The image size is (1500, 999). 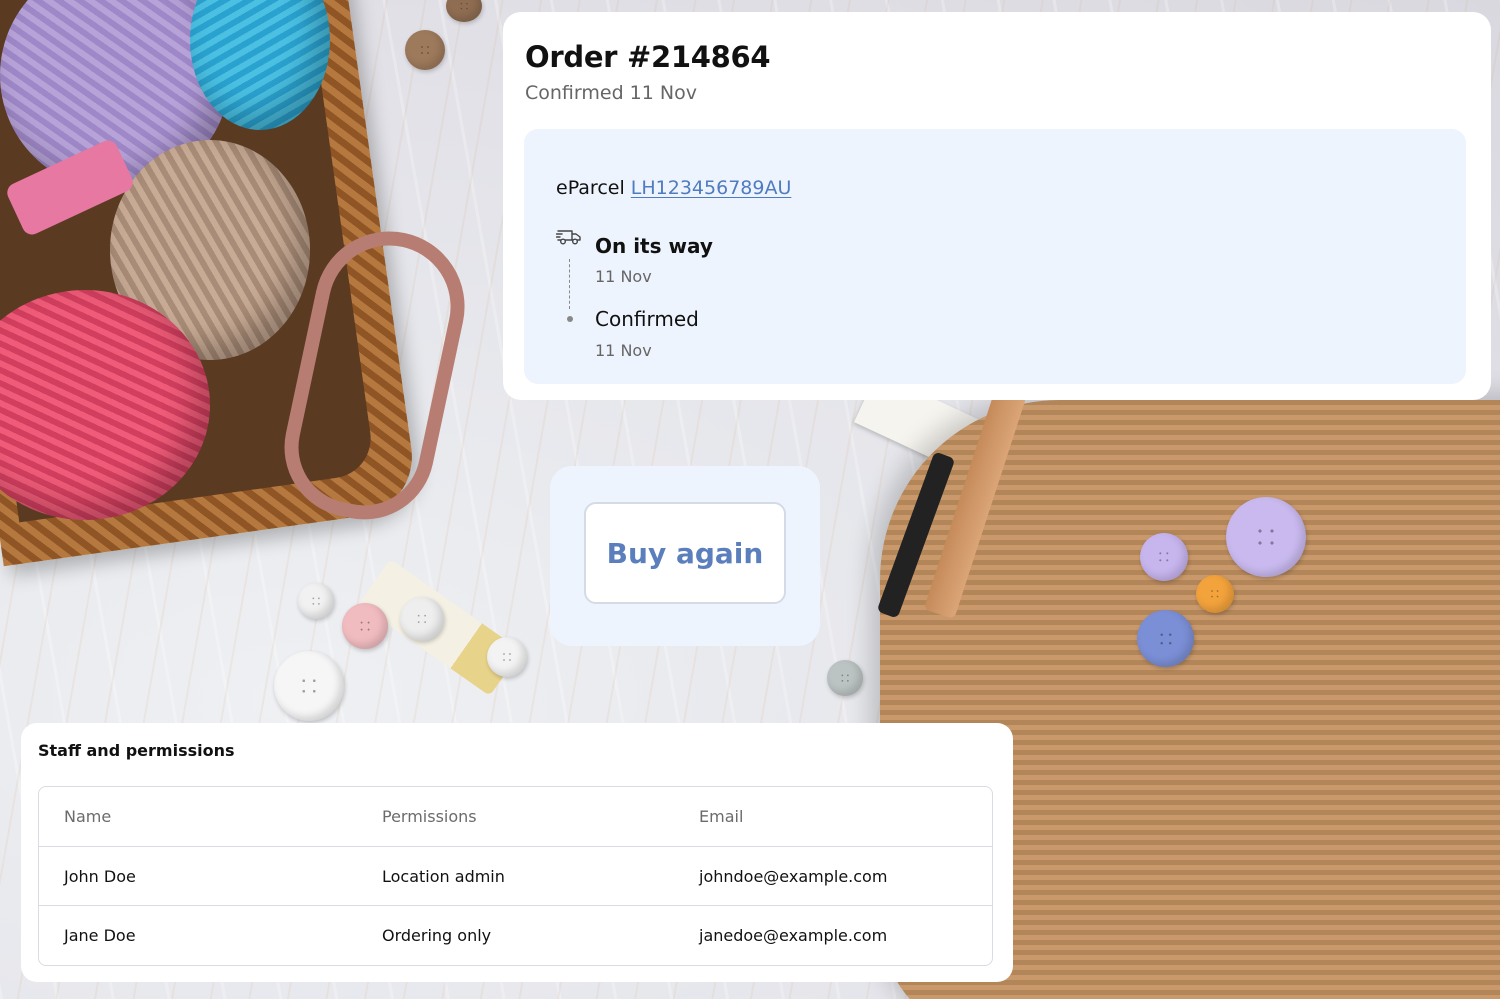 What do you see at coordinates (569, 284) in the screenshot?
I see `timeline-connector` at bounding box center [569, 284].